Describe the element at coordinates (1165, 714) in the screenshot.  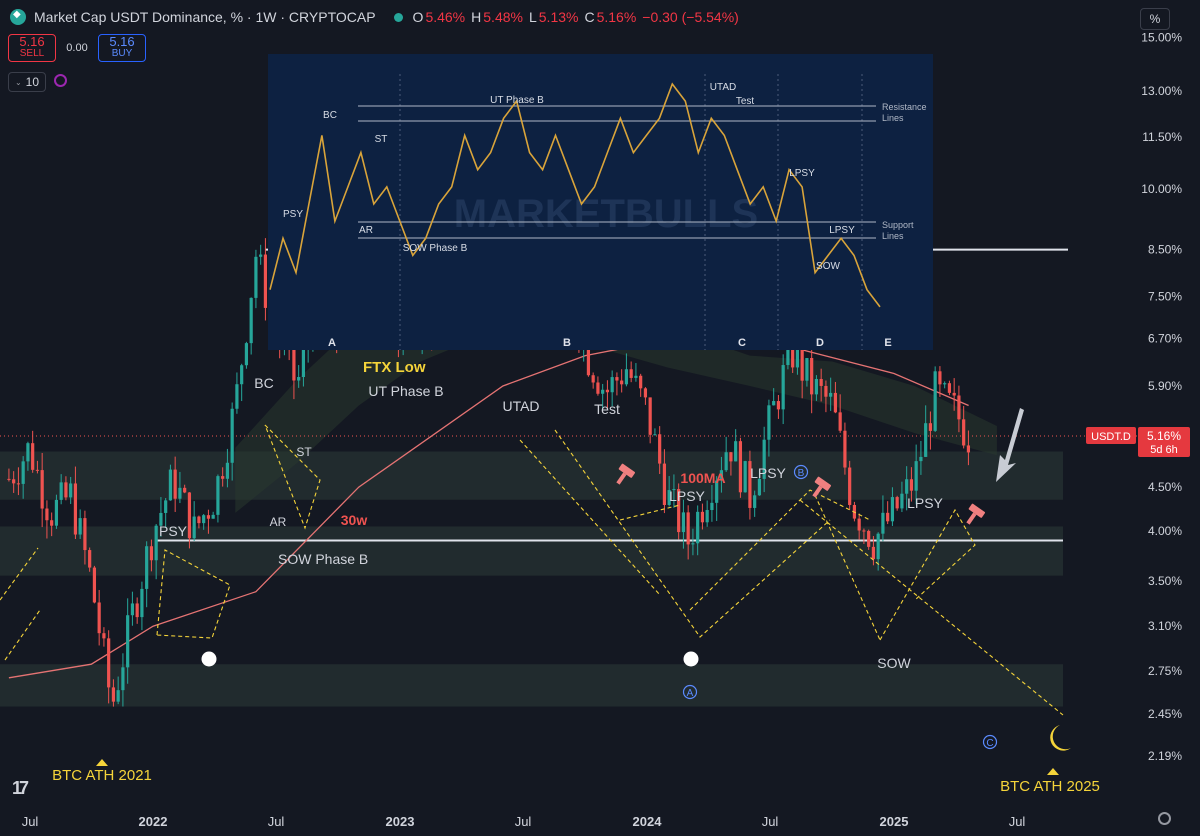
I see `y-tick-label: 2.45%` at that location.